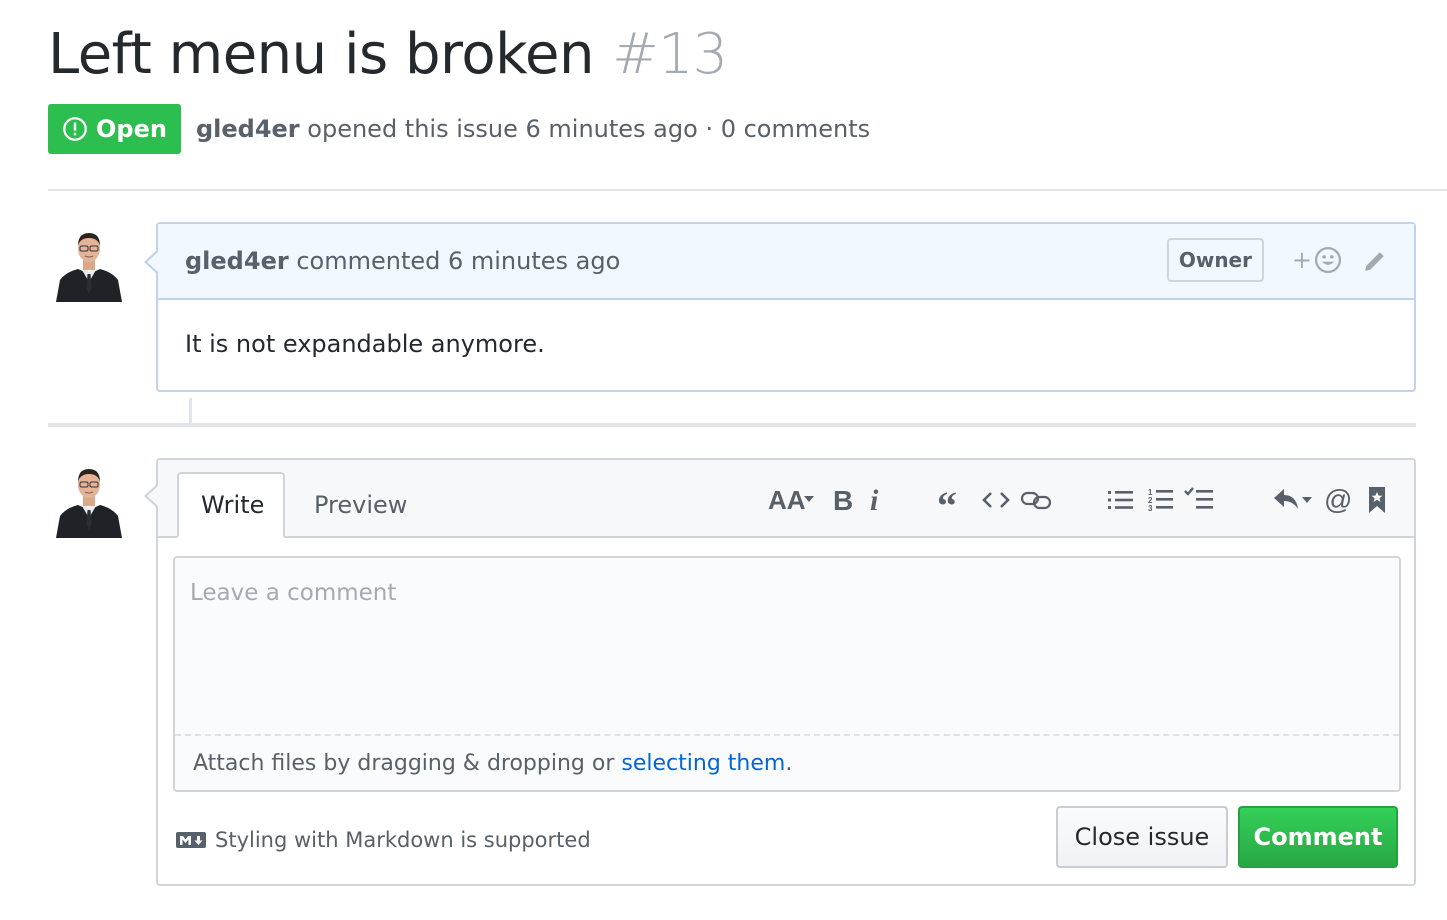 This screenshot has height=920, width=1447. What do you see at coordinates (1215, 260) in the screenshot?
I see `owner-badge: Owner` at bounding box center [1215, 260].